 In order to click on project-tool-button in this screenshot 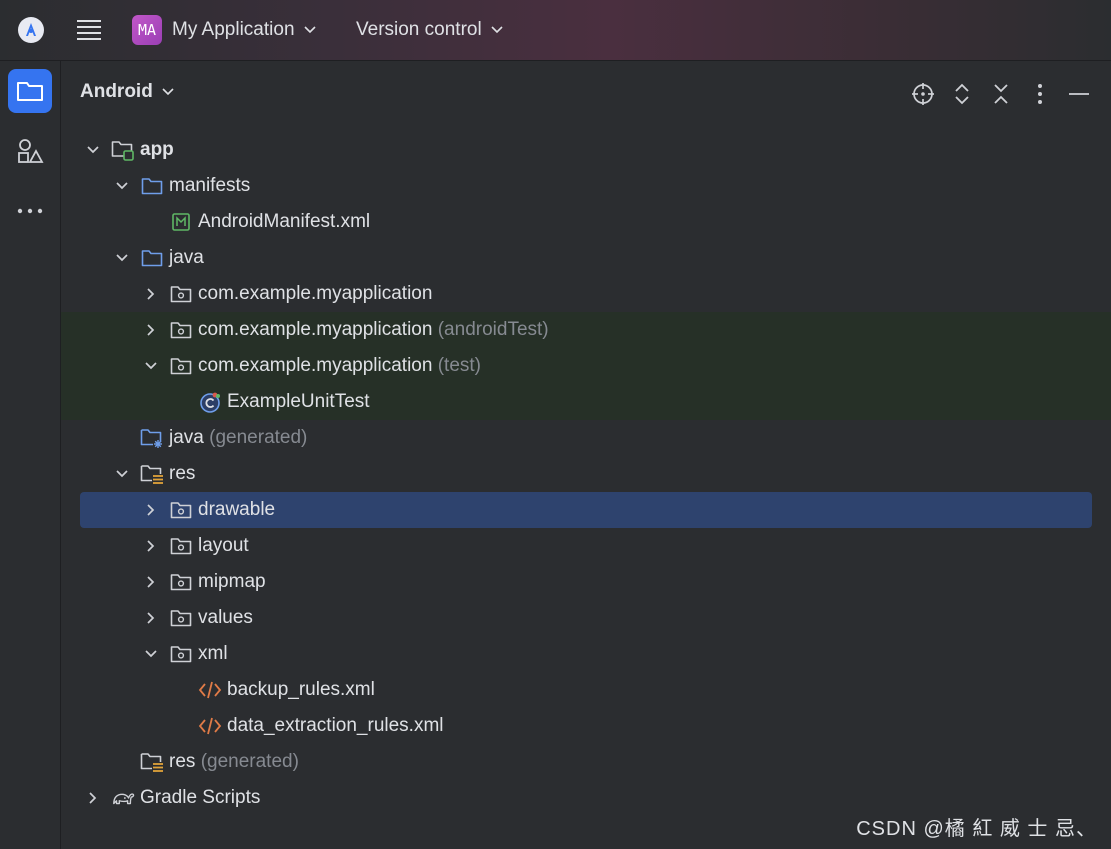, I will do `click(30, 91)`.